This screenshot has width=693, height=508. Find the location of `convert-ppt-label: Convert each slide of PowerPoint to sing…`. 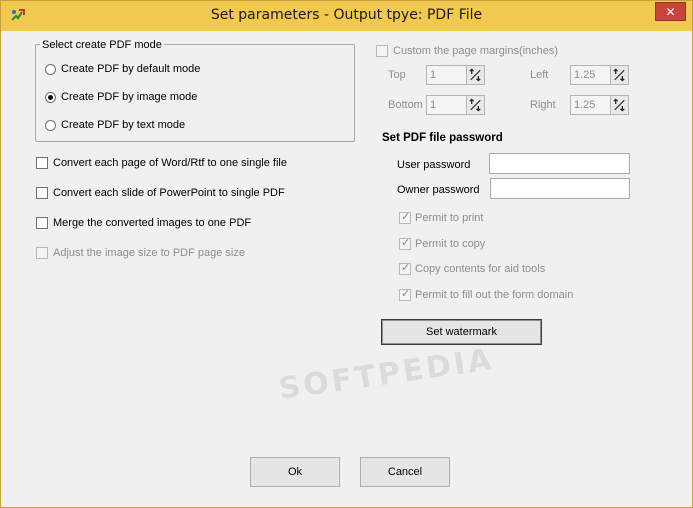

convert-ppt-label: Convert each slide of PowerPoint to sing… is located at coordinates (169, 193).